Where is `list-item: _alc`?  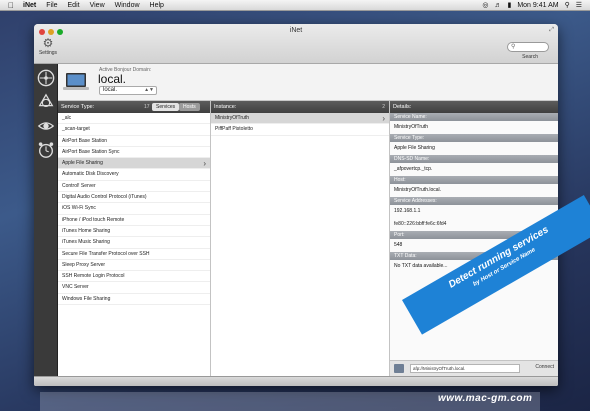 list-item: _alc is located at coordinates (134, 119).